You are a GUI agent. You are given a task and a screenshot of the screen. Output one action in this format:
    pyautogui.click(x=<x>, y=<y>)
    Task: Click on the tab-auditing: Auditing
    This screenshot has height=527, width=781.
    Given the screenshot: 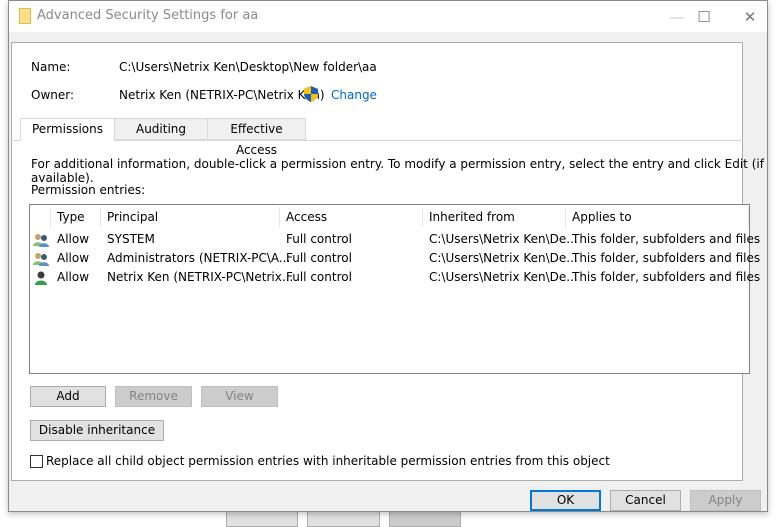 What is the action you would take?
    pyautogui.click(x=161, y=129)
    